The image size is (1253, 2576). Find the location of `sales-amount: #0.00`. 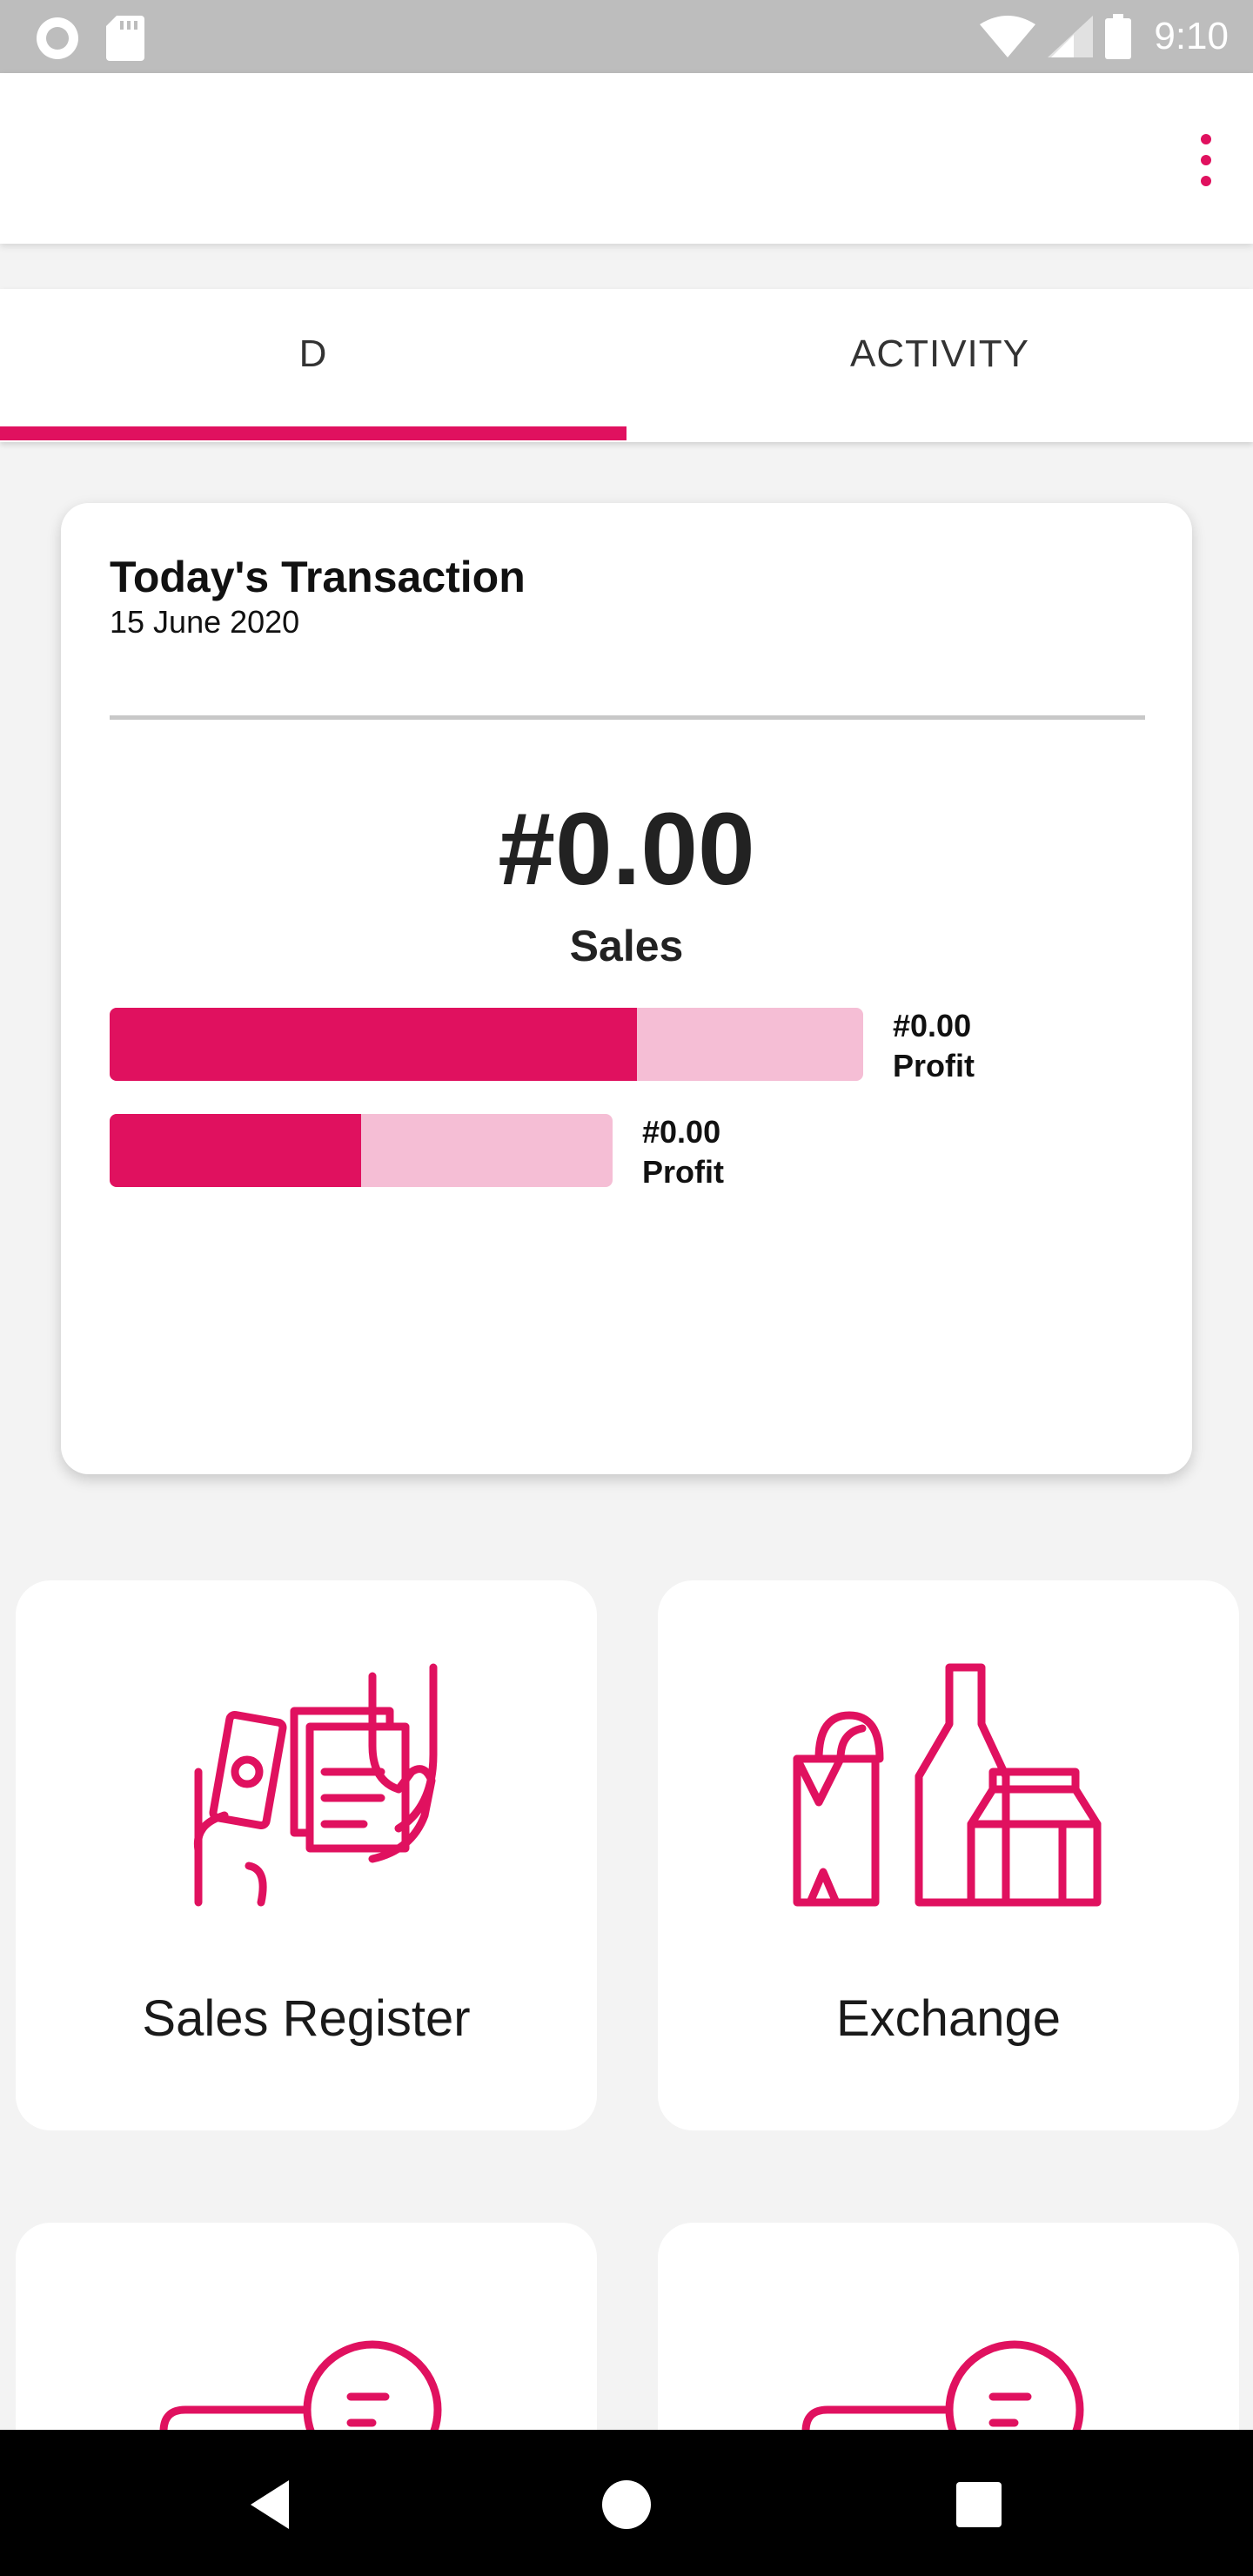

sales-amount: #0.00 is located at coordinates (626, 849).